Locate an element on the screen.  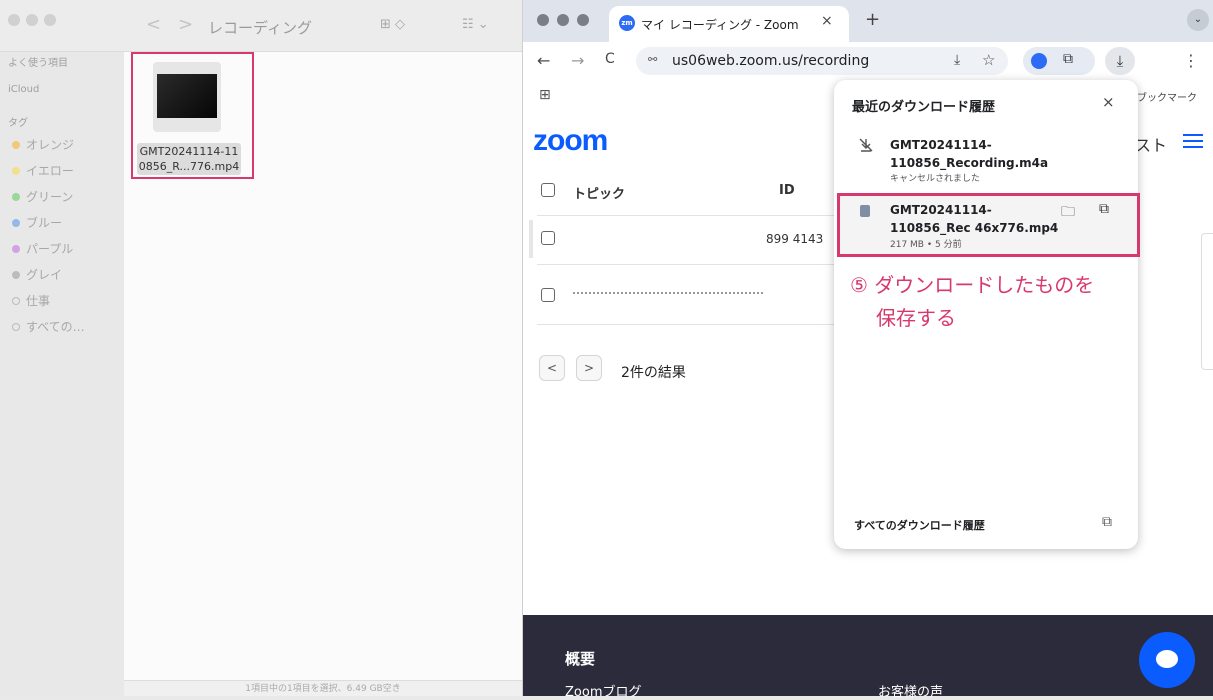
zoom-favicon-icon: zm is located at coordinates (627, 23).